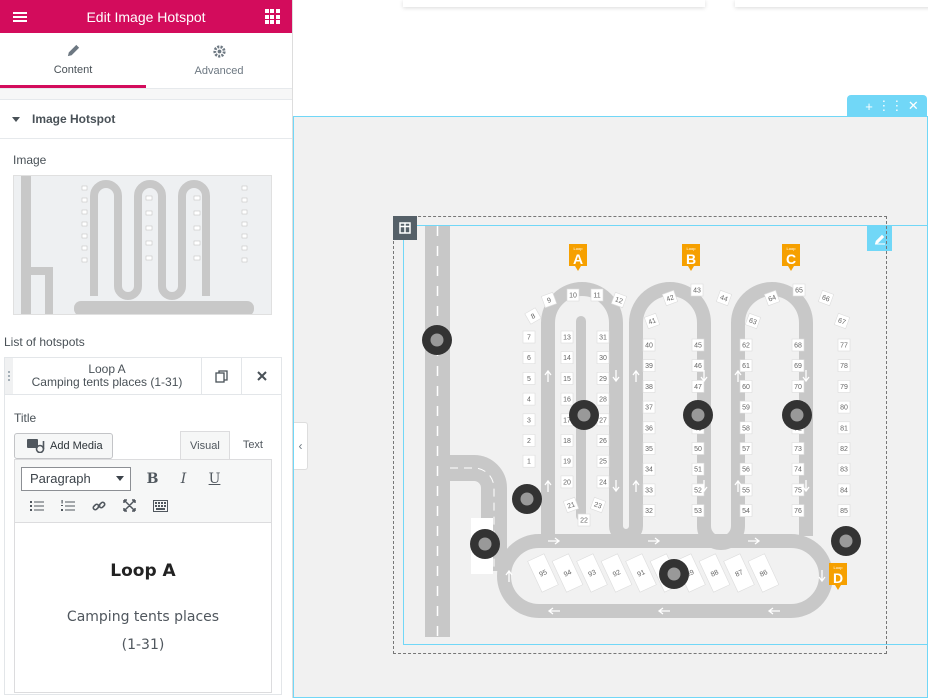 This screenshot has height=698, width=928. Describe the element at coordinates (746, 428) in the screenshot. I see `campsite-spot: 58` at that location.